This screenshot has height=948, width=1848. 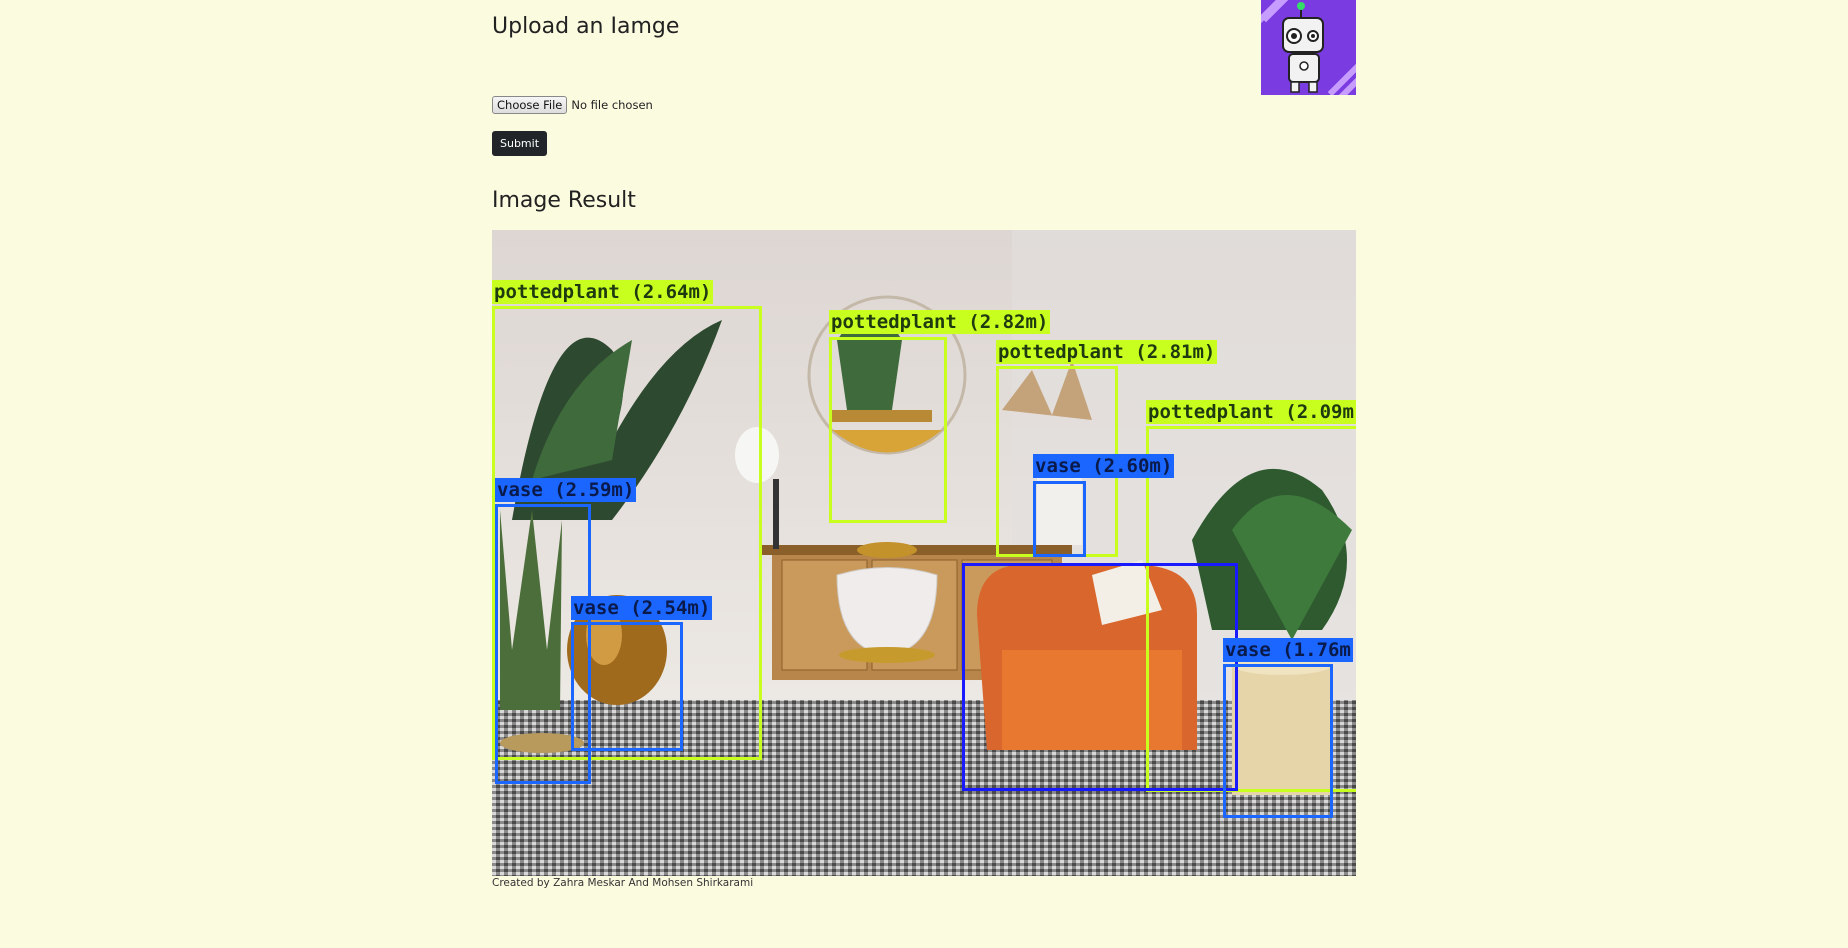 I want to click on detection-label: vase (1.76m, so click(x=1288, y=650).